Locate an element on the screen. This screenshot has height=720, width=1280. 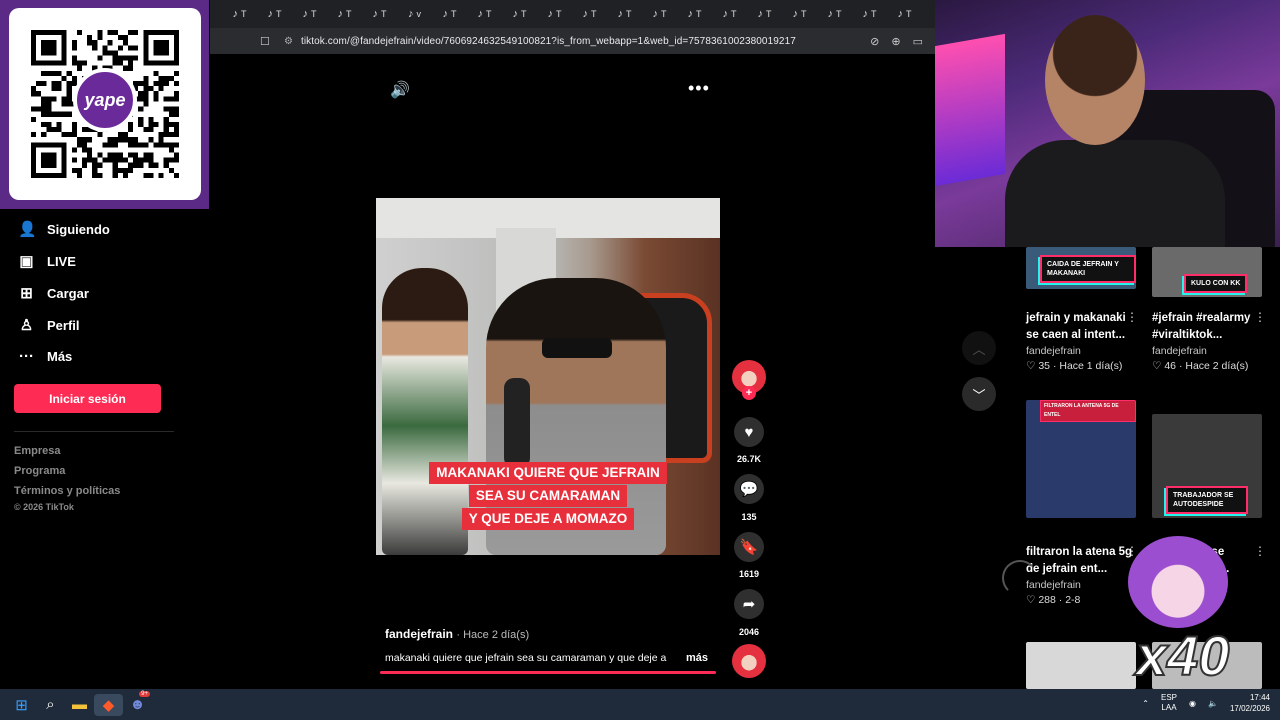
like-button: ♥ is located at coordinates (749, 432).